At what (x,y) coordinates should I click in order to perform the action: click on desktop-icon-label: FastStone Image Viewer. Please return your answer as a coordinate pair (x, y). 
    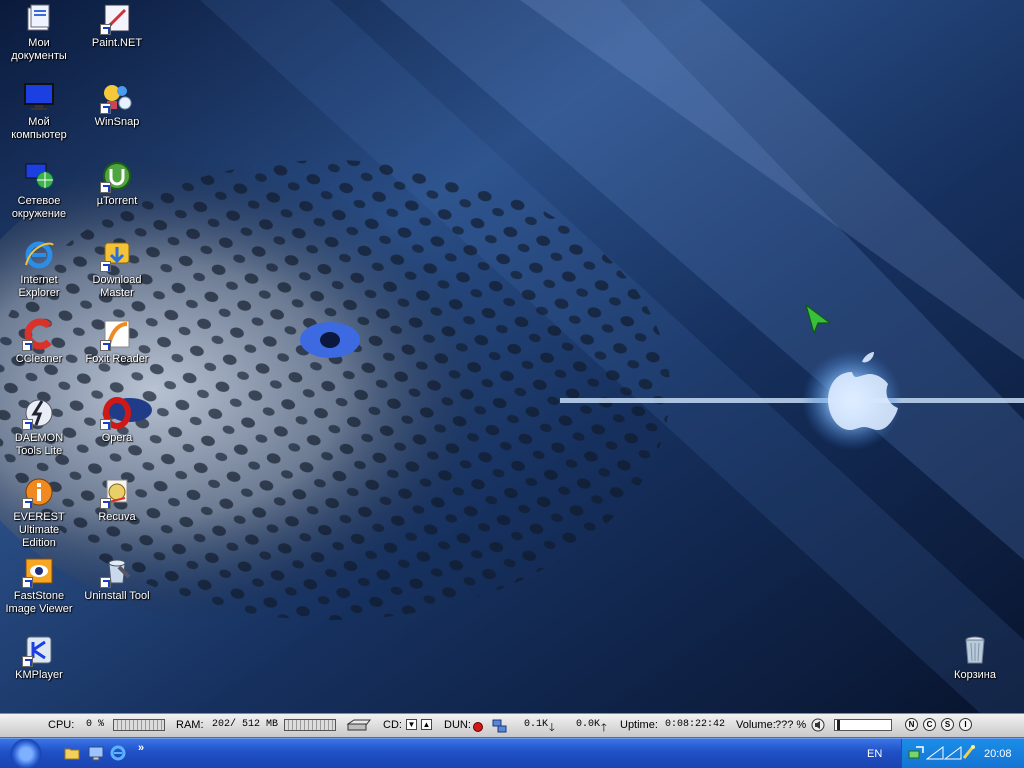
    Looking at the image, I should click on (39, 602).